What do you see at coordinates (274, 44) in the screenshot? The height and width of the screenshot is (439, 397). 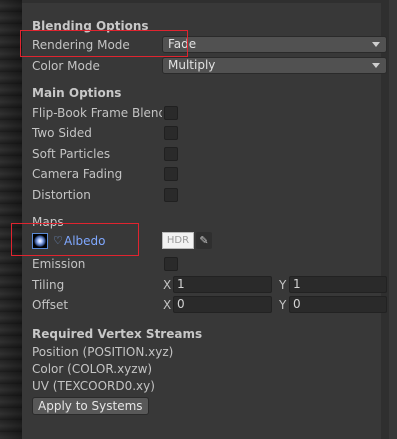 I see `rendering-mode-dropdown: Fade` at bounding box center [274, 44].